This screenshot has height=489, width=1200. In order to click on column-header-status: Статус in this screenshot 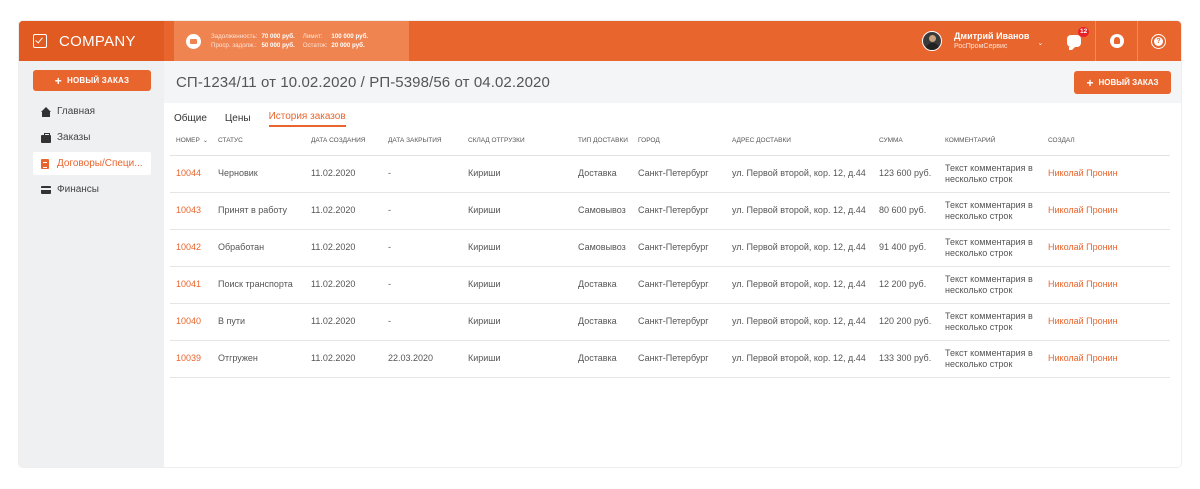, I will do `click(258, 141)`.